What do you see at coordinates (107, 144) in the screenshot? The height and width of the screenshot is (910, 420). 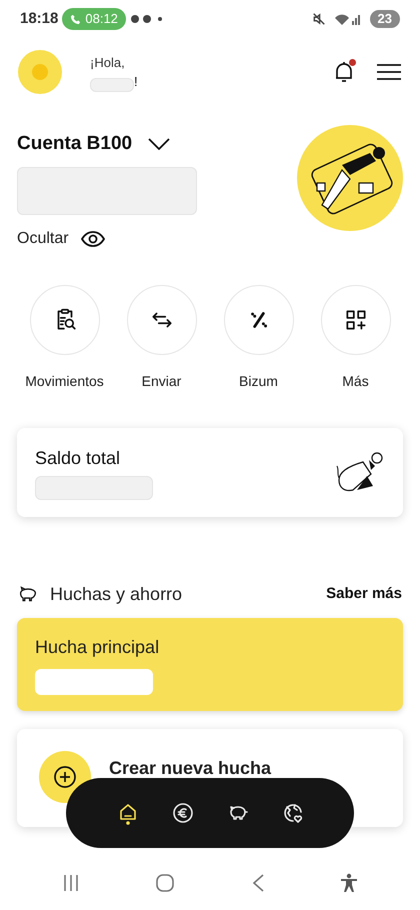 I see `account-selector: Cuenta B100` at bounding box center [107, 144].